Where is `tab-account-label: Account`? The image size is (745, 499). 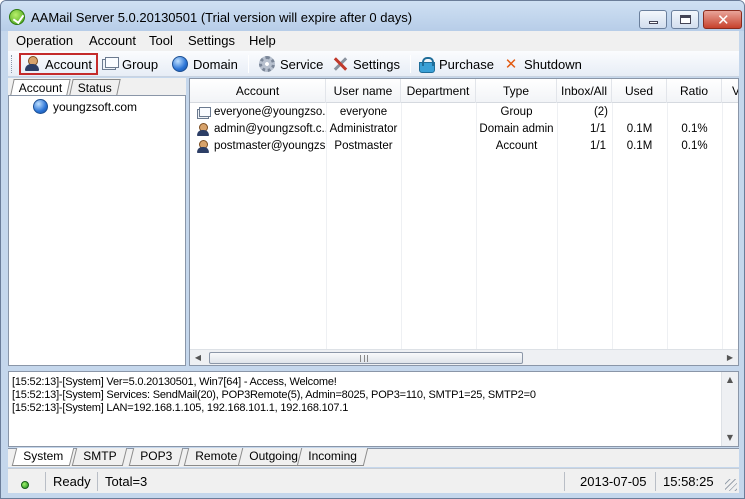
tab-account-label: Account is located at coordinates (40, 88).